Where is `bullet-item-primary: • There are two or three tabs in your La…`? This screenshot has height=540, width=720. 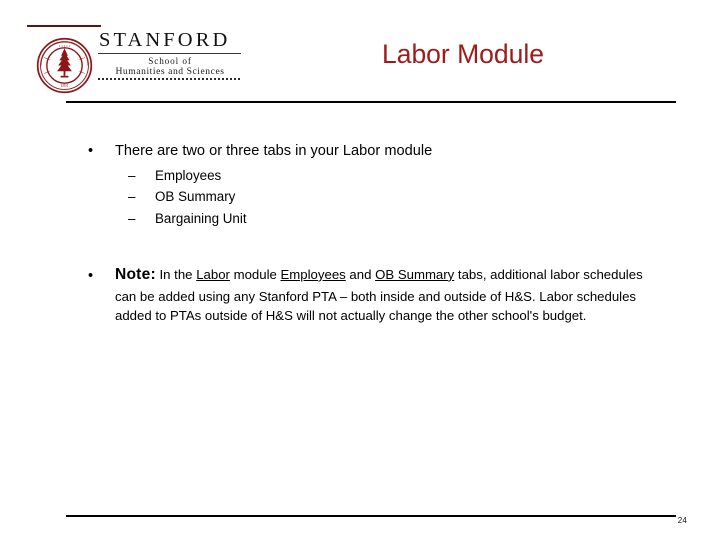 bullet-item-primary: • There are two or three tabs in your La… is located at coordinates (367, 151).